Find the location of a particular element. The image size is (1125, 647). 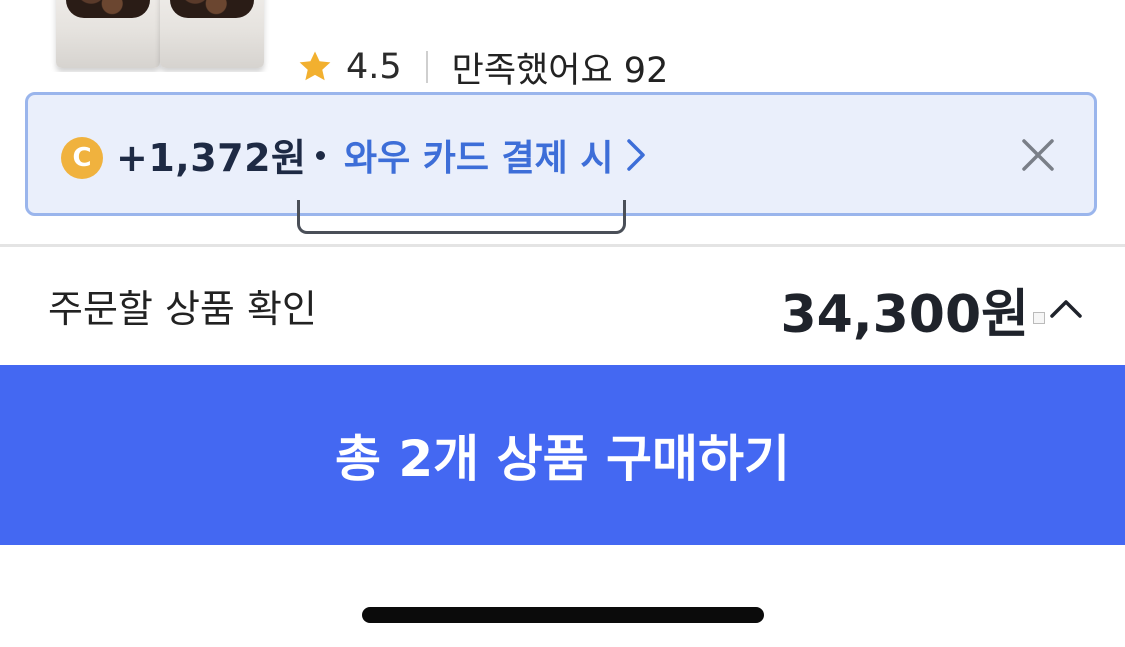

star-icon is located at coordinates (315, 66).